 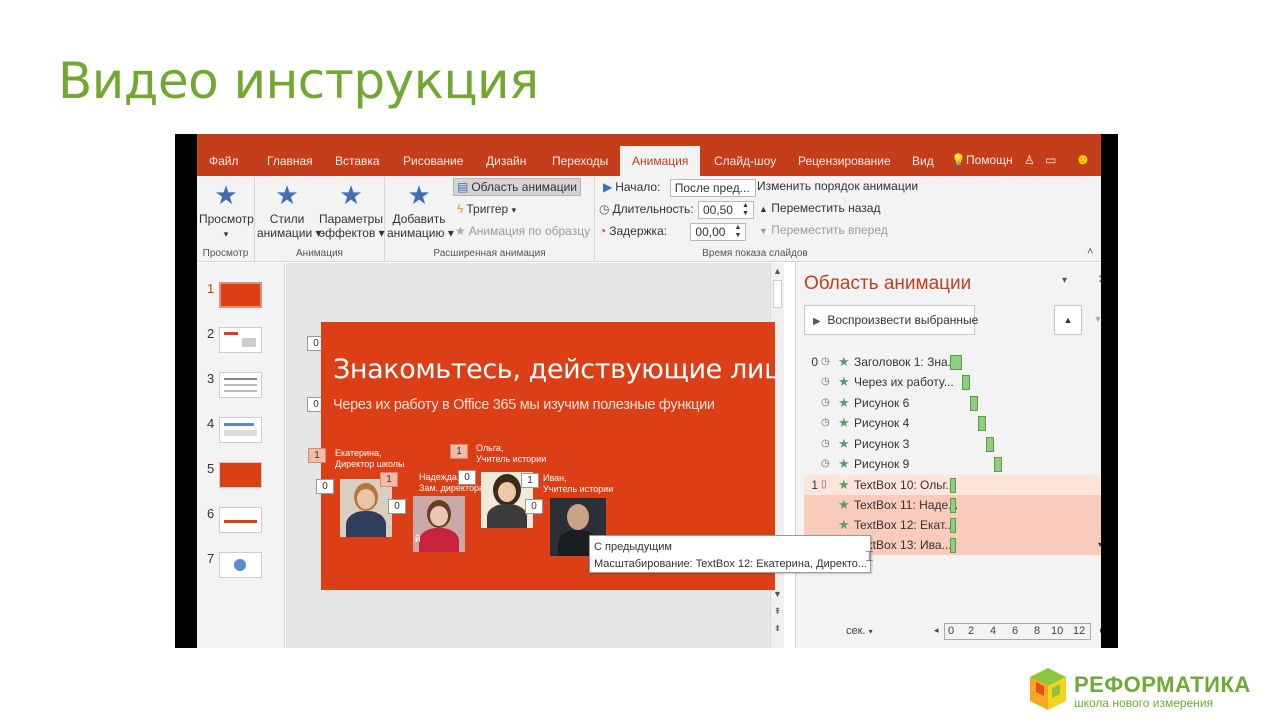 I want to click on caption-ivan: Иван, Учитель истории, so click(x=578, y=484).